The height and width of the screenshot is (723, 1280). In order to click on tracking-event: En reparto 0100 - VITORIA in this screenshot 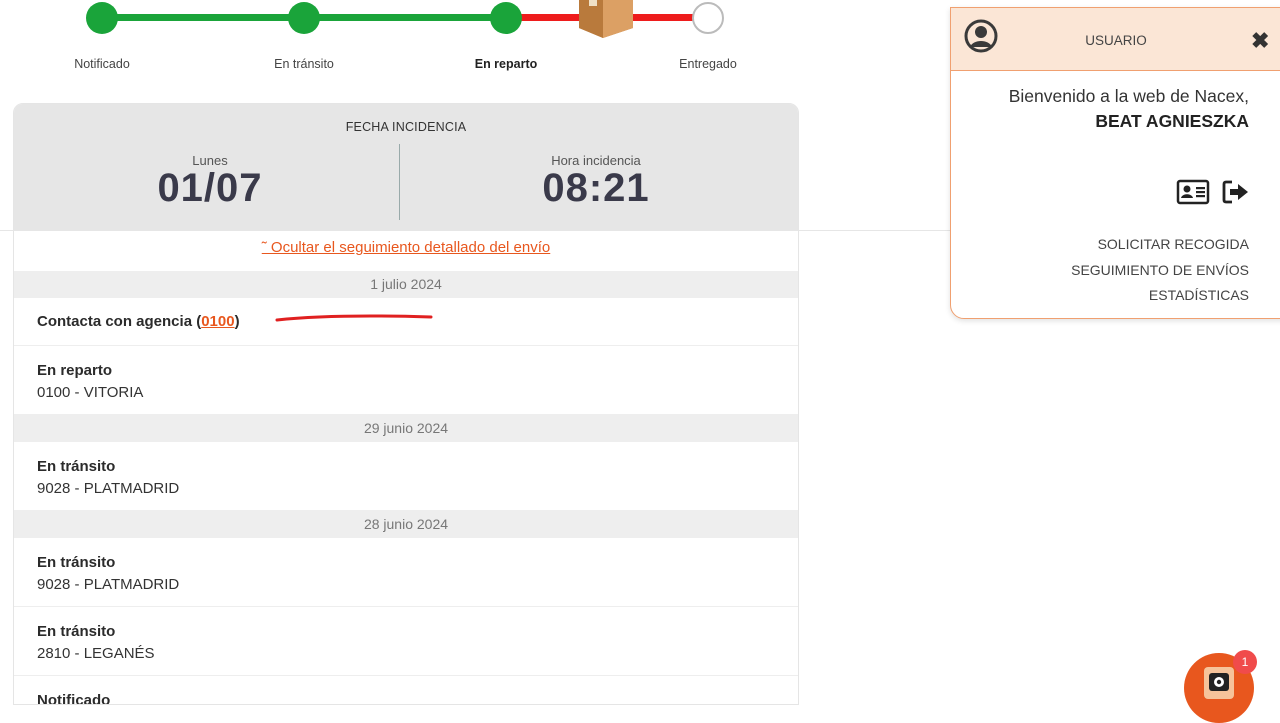, I will do `click(406, 380)`.